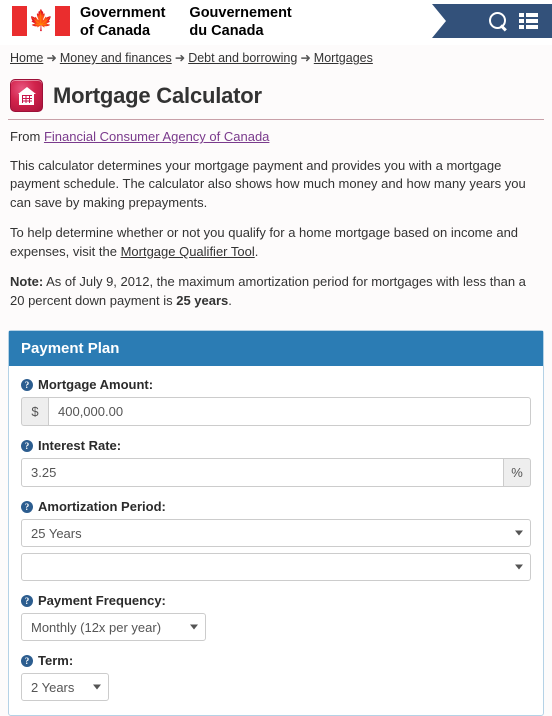 Image resolution: width=552 pixels, height=716 pixels. Describe the element at coordinates (521, 21) in the screenshot. I see `menu-icon-left-column` at that location.